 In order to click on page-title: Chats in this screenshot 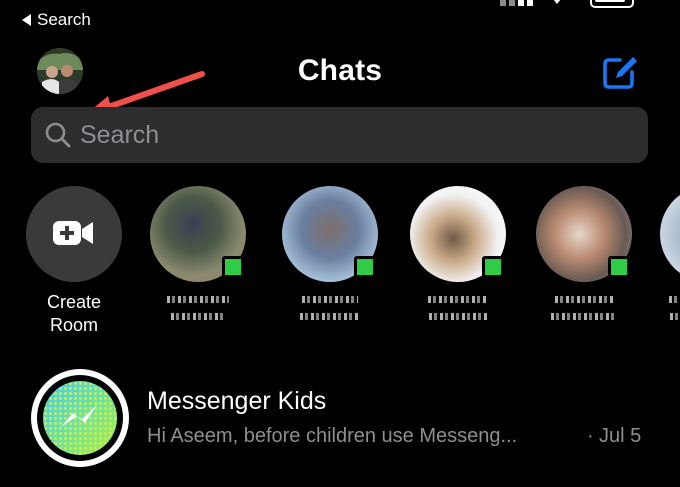, I will do `click(340, 70)`.